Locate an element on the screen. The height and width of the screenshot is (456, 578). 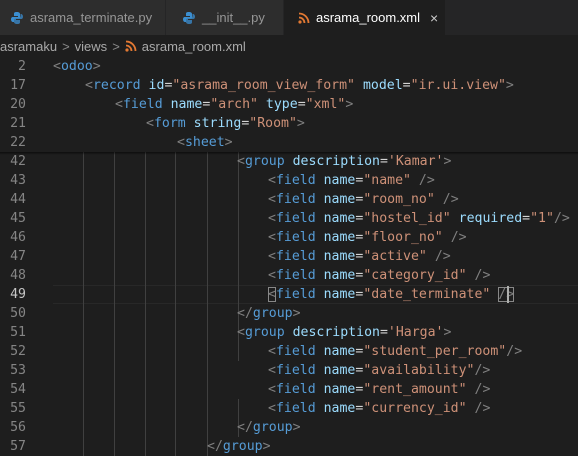
line-number: 51 is located at coordinates (18, 332).